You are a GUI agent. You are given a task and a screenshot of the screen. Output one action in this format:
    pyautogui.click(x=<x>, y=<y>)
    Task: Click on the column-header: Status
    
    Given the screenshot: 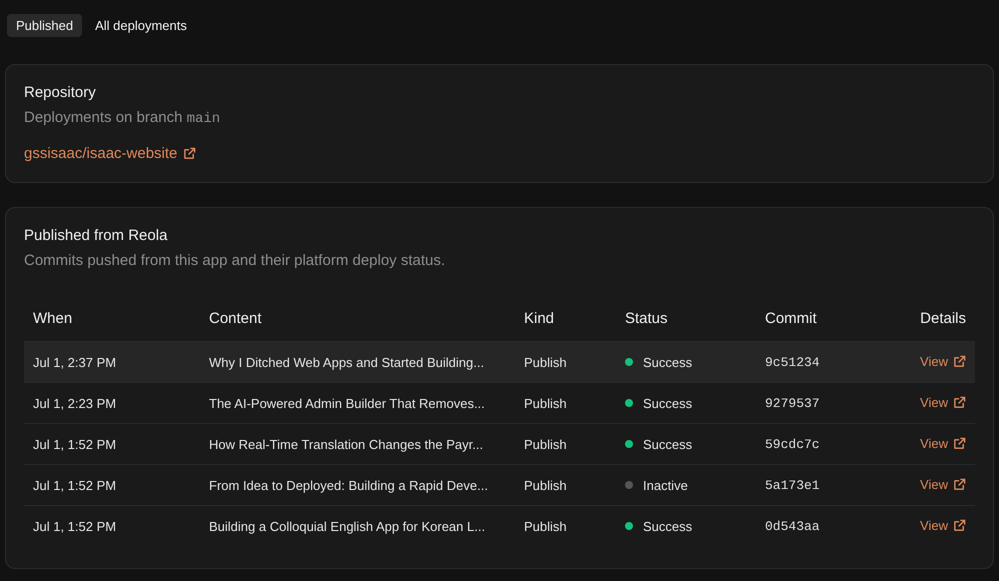 What is the action you would take?
    pyautogui.click(x=646, y=318)
    